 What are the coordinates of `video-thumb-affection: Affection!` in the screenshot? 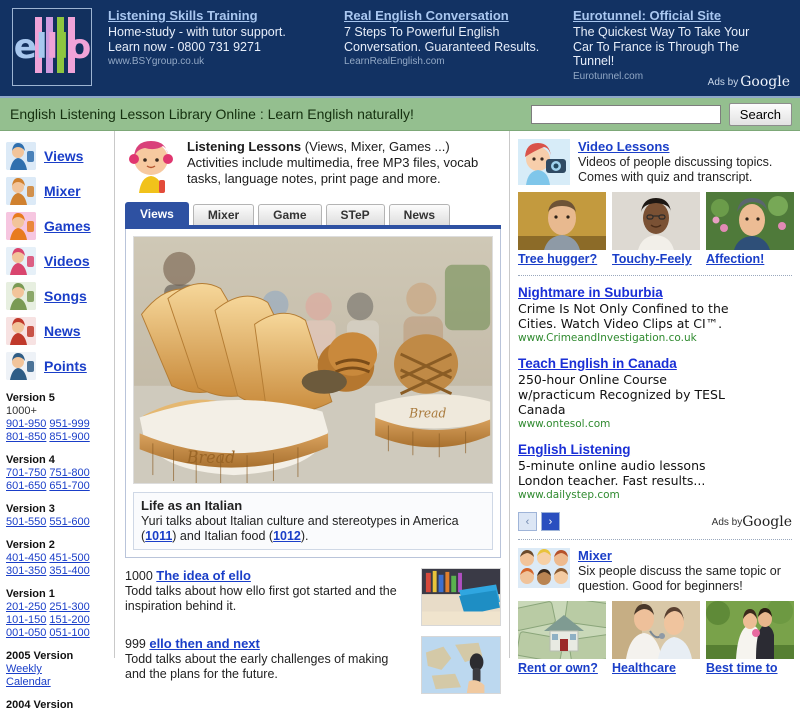 It's located at (750, 229).